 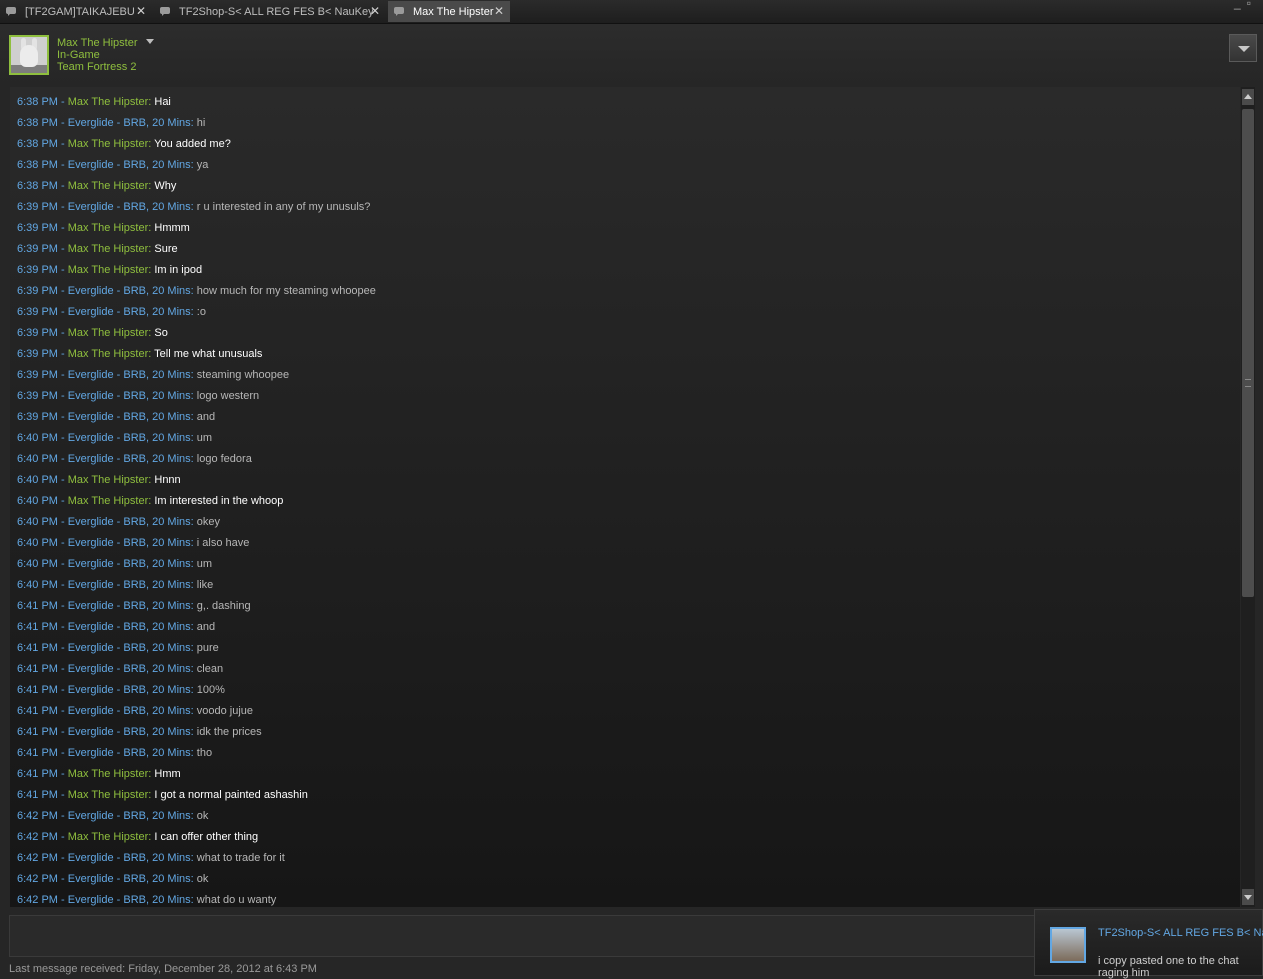 What do you see at coordinates (1180, 933) in the screenshot?
I see `notification-title: TF2Shop-S< ALL REG FES B< NauKey` at bounding box center [1180, 933].